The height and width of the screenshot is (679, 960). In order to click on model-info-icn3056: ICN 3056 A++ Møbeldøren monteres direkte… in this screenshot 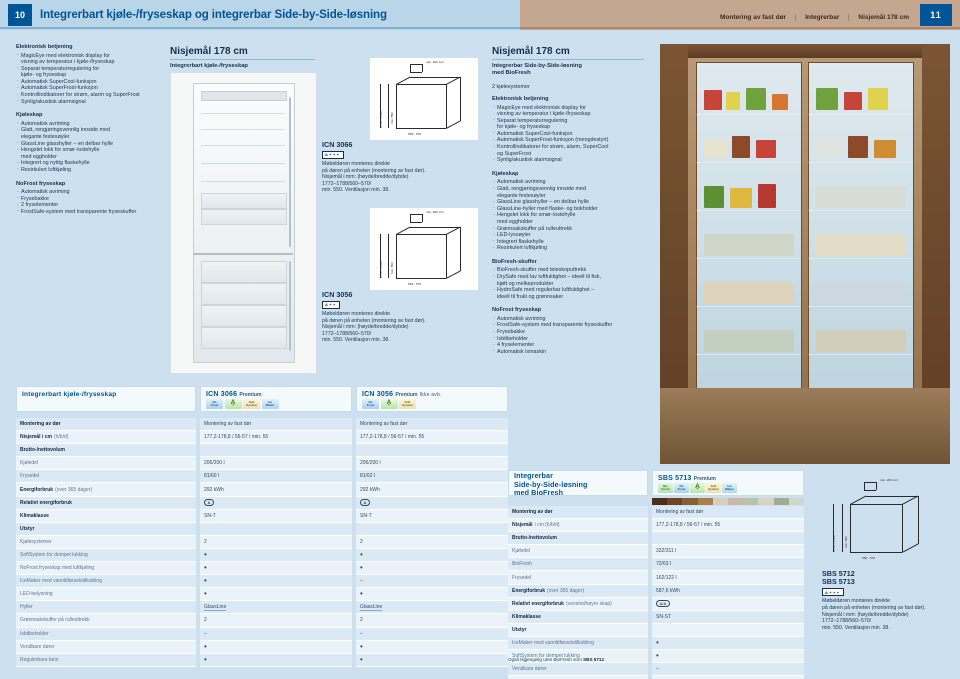, I will do `click(376, 317)`.